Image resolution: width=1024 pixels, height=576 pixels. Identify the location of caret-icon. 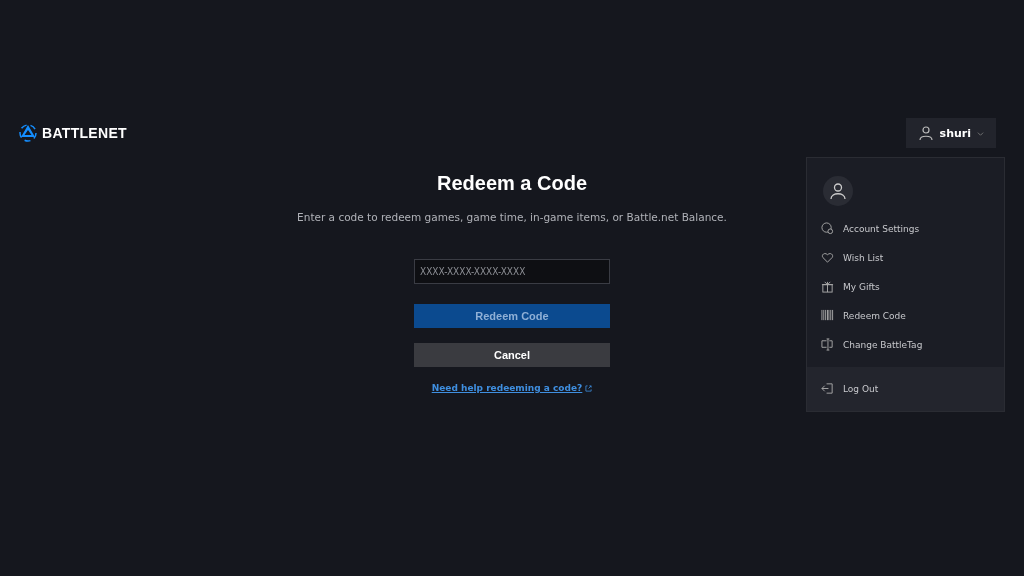
(980, 133).